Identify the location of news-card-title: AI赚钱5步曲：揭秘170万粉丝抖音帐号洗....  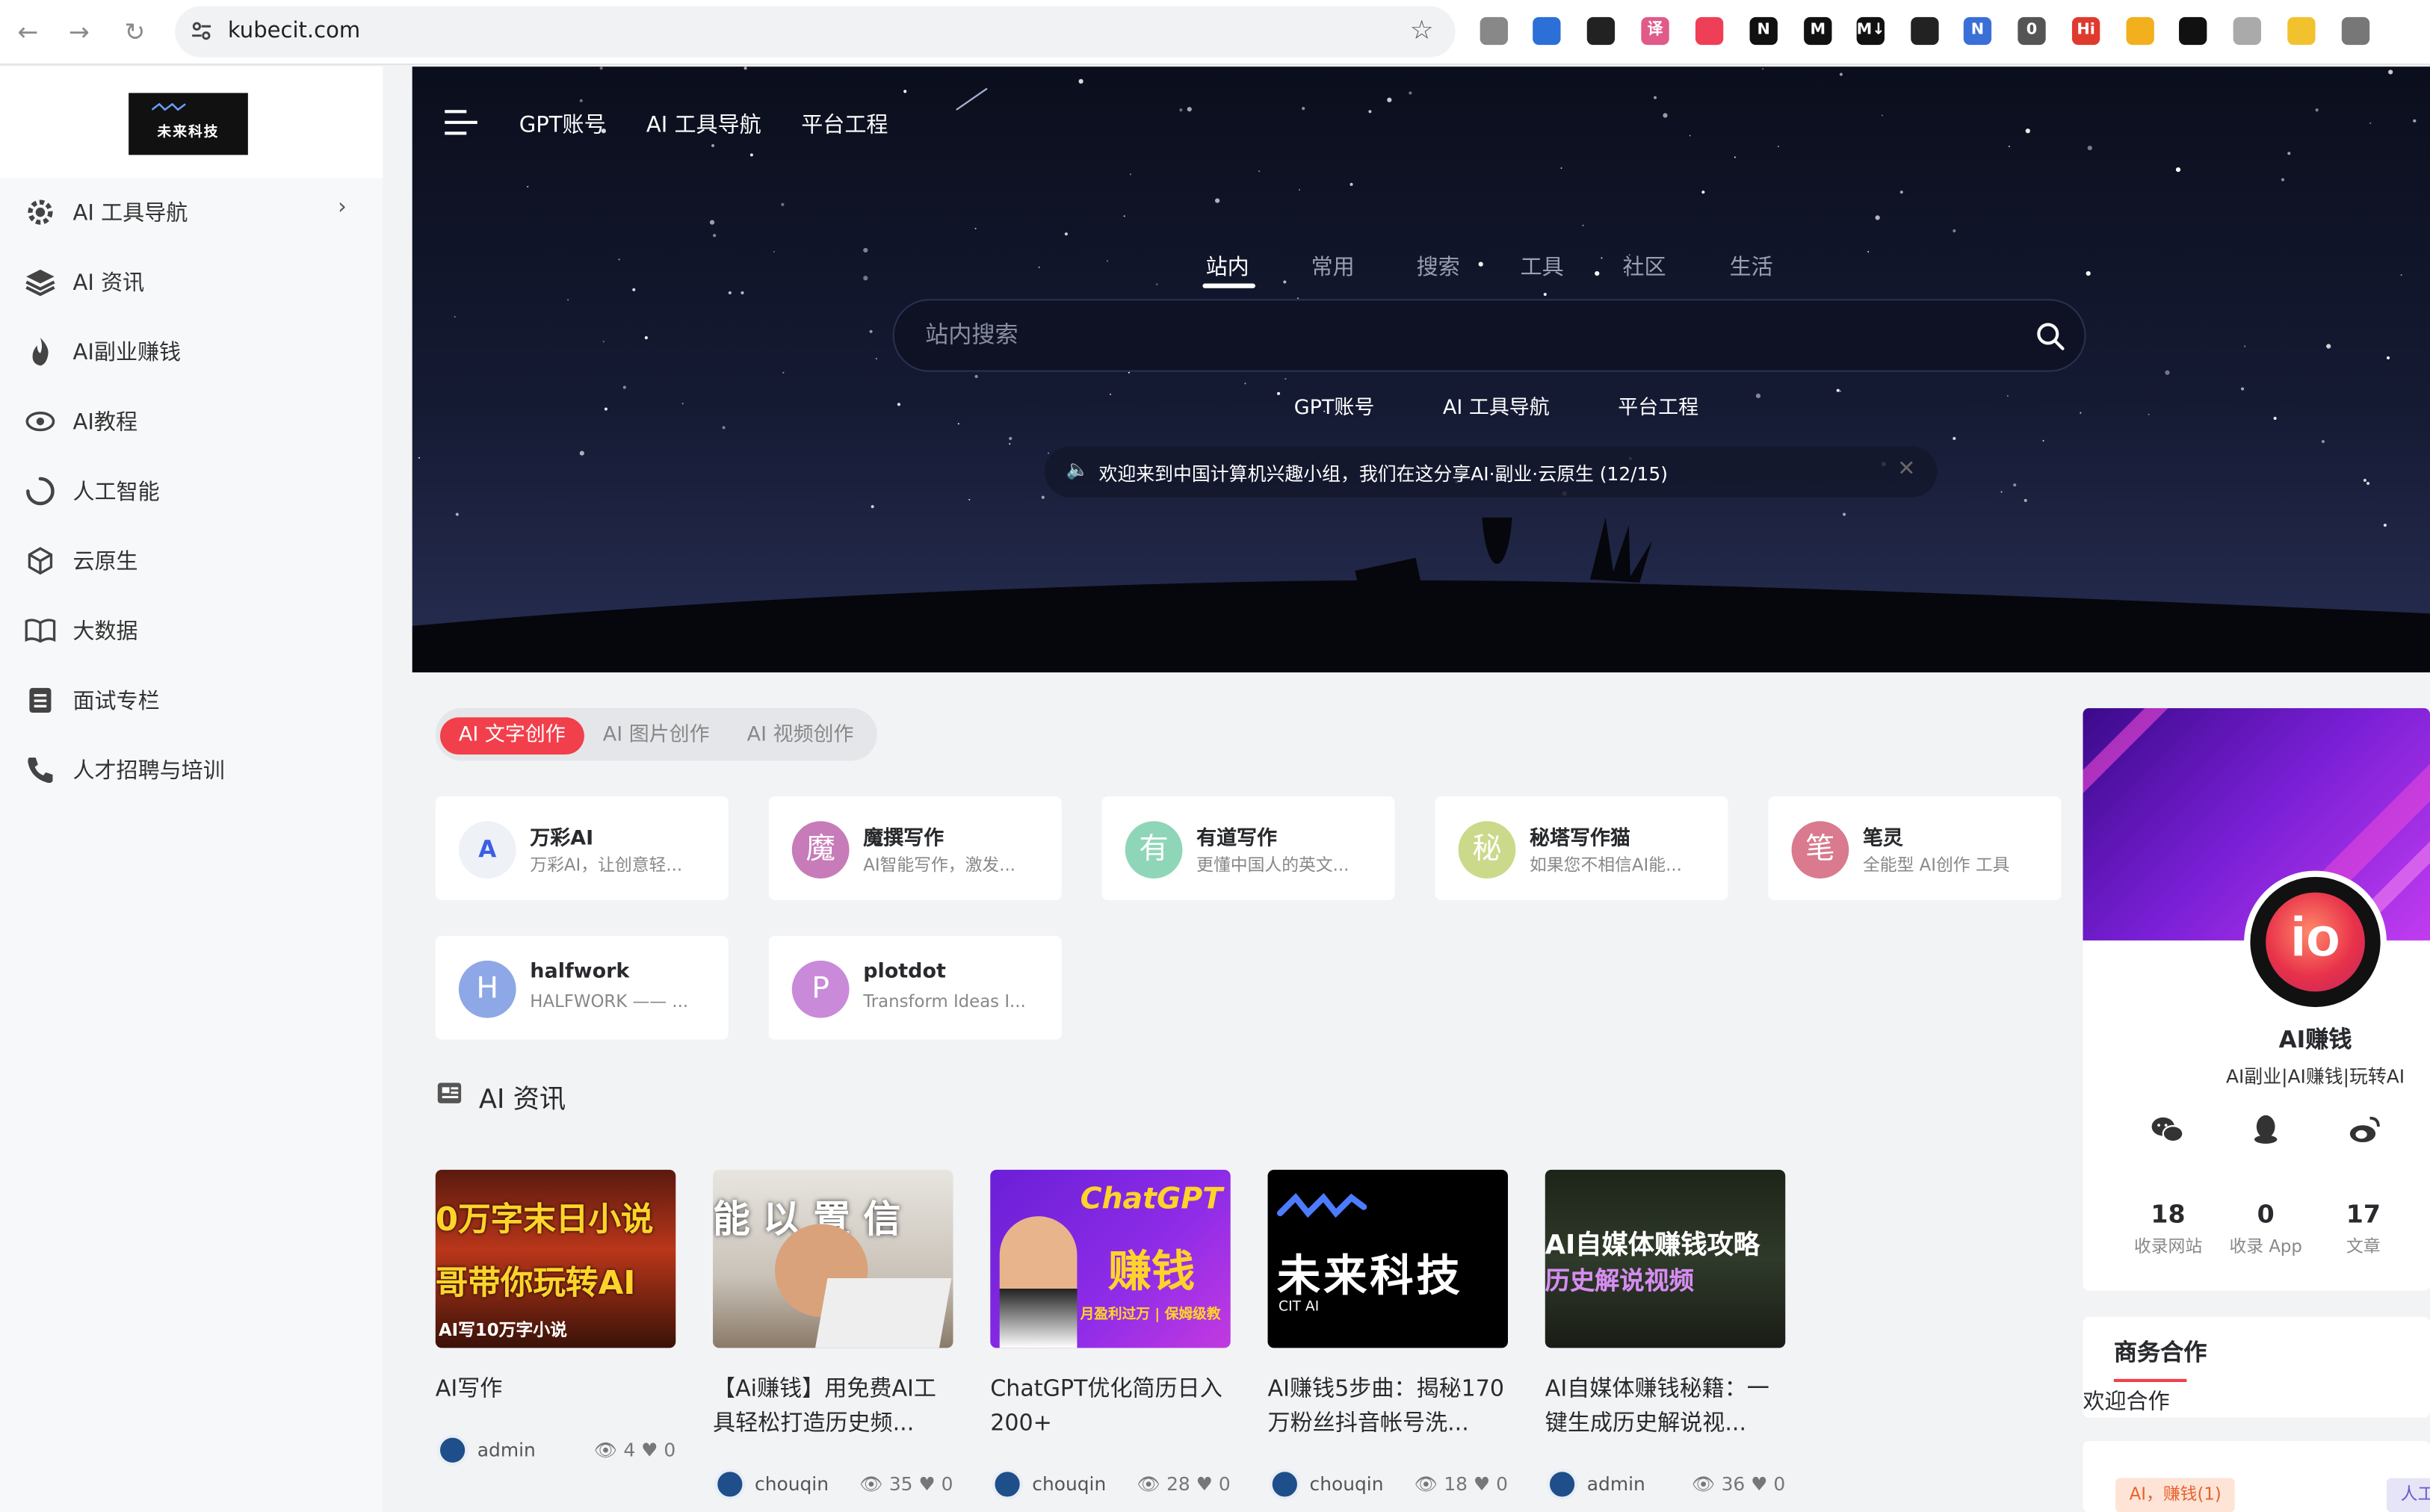
(1388, 1407).